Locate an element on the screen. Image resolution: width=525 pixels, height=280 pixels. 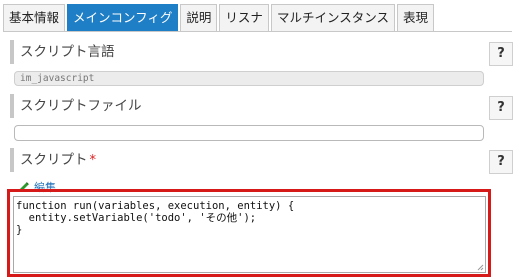
required-mark: * is located at coordinates (93, 160).